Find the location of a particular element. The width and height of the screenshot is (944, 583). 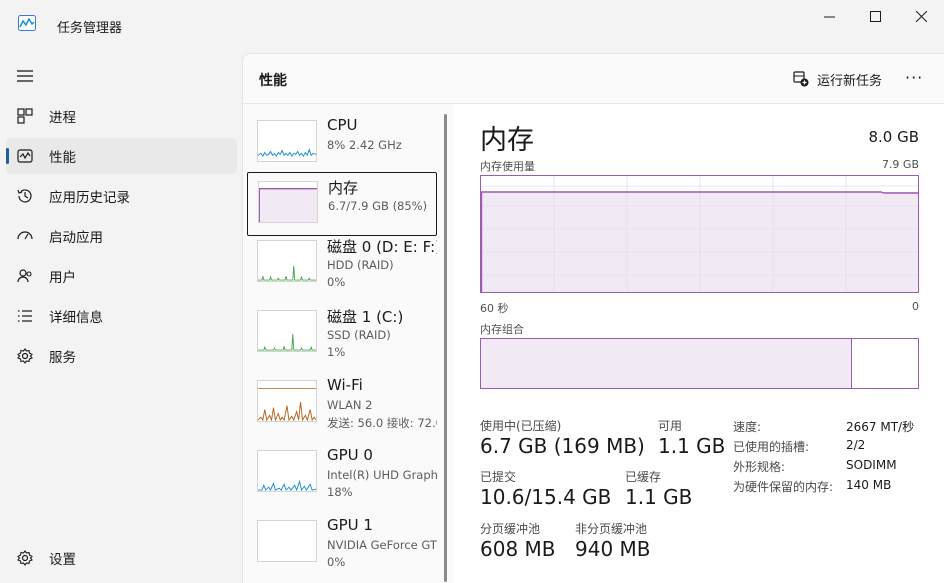

form-factor-value: SODIMM is located at coordinates (871, 465).